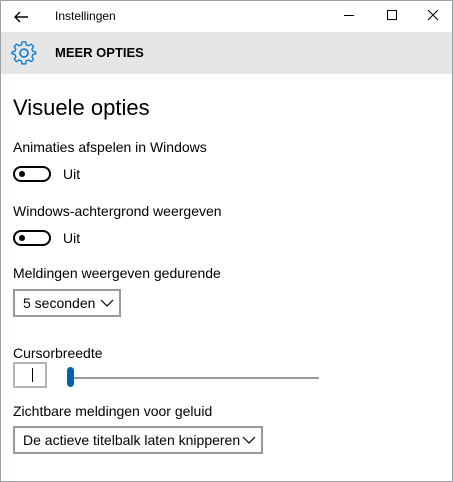  I want to click on notification-duration-dropdown: 5 seconden, so click(67, 303).